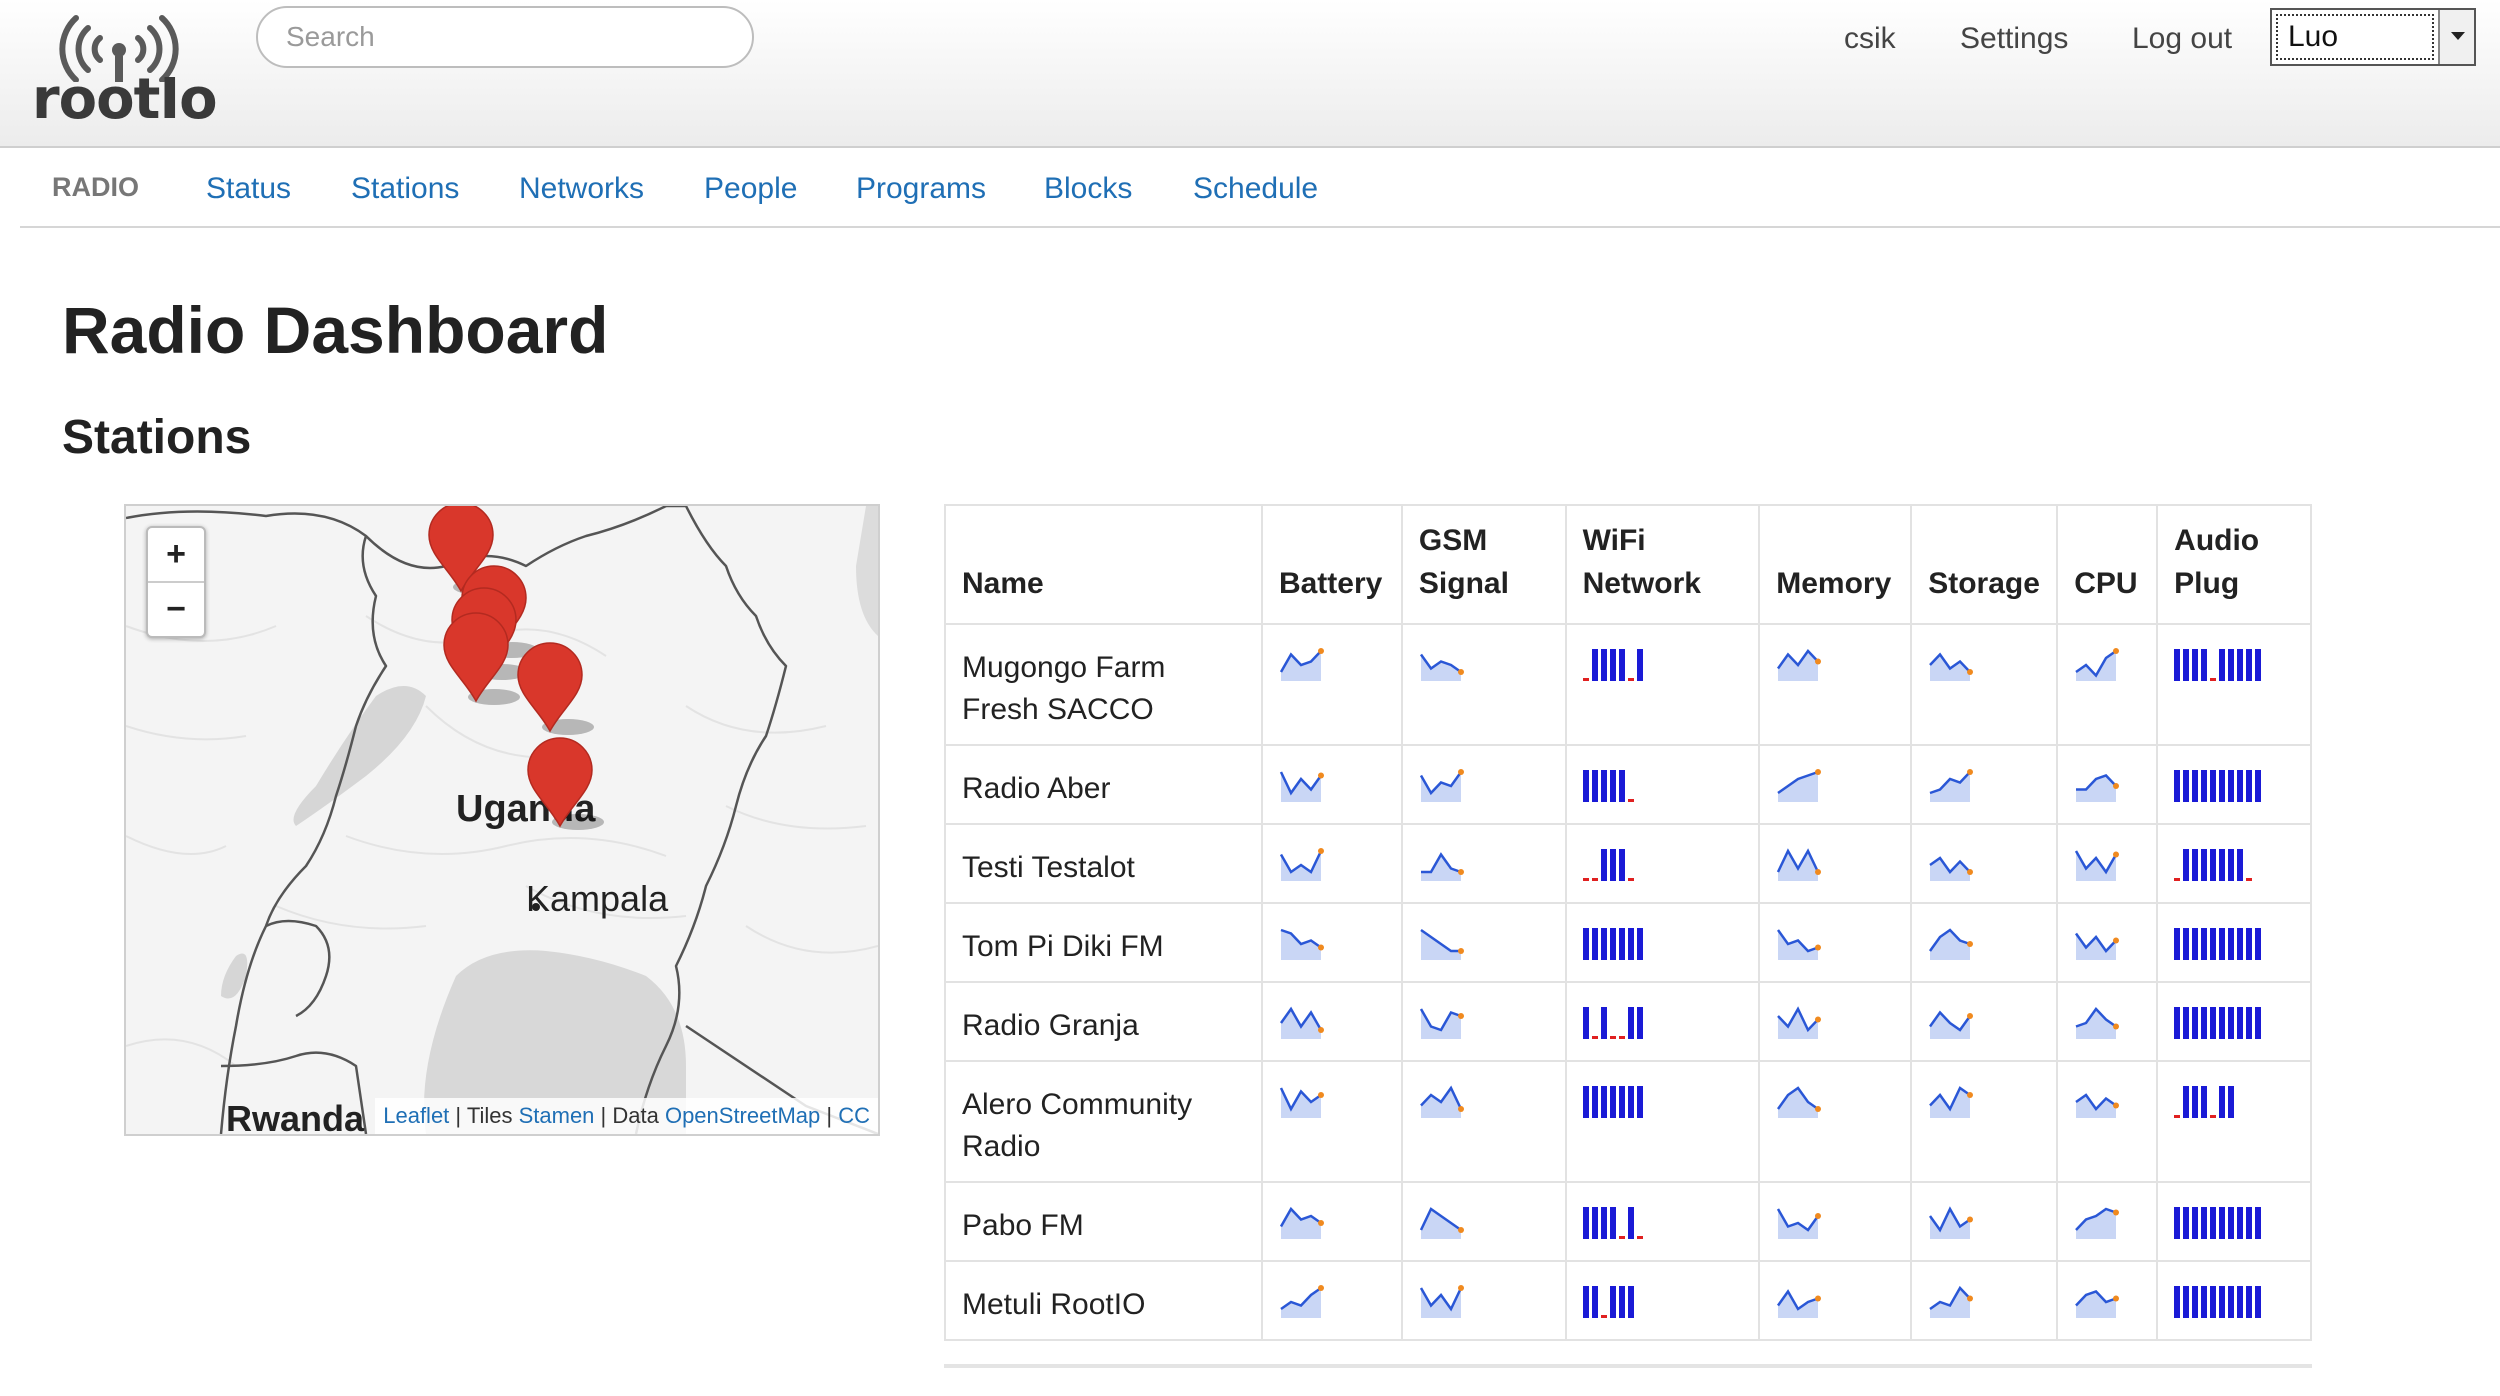 This screenshot has width=2500, height=1396. What do you see at coordinates (1103, 863) in the screenshot?
I see `station-name: Testi Testalot` at bounding box center [1103, 863].